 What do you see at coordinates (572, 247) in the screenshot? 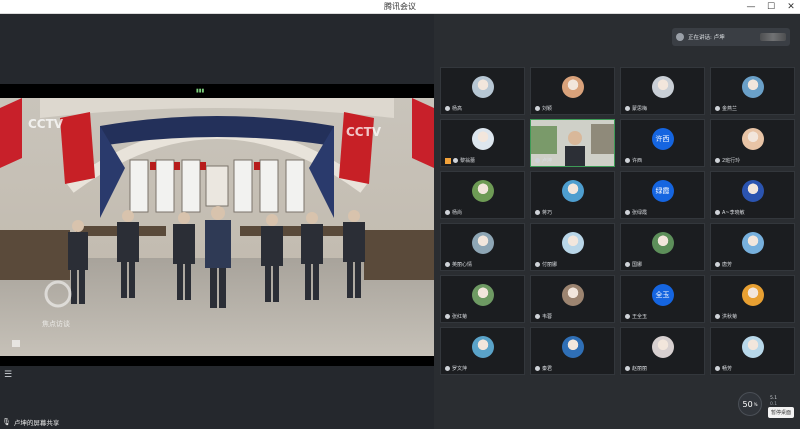
I see `participant-tile: 付丽娜` at bounding box center [572, 247].